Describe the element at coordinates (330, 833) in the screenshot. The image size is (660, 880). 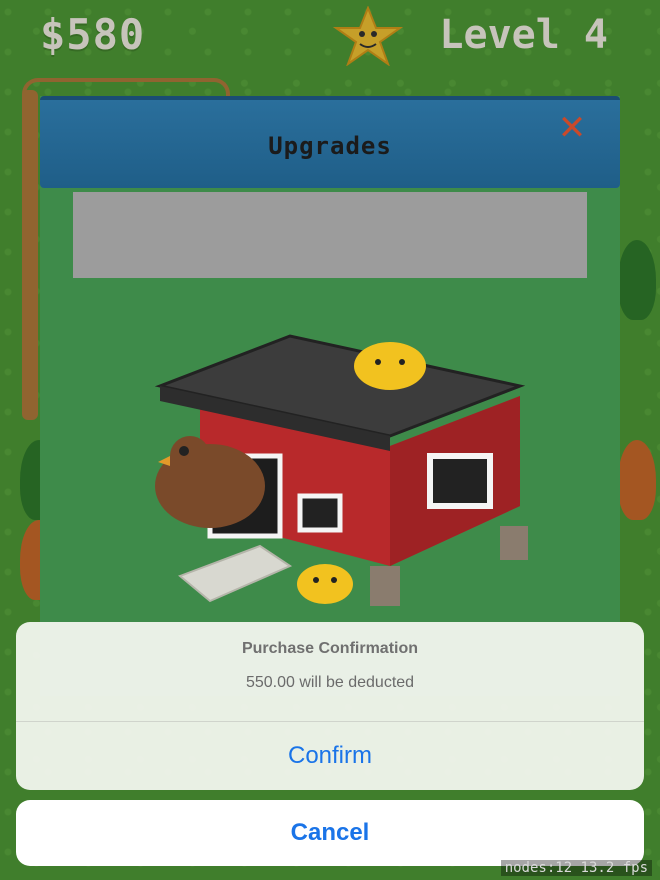
I see `cancel-button: Cancel` at that location.